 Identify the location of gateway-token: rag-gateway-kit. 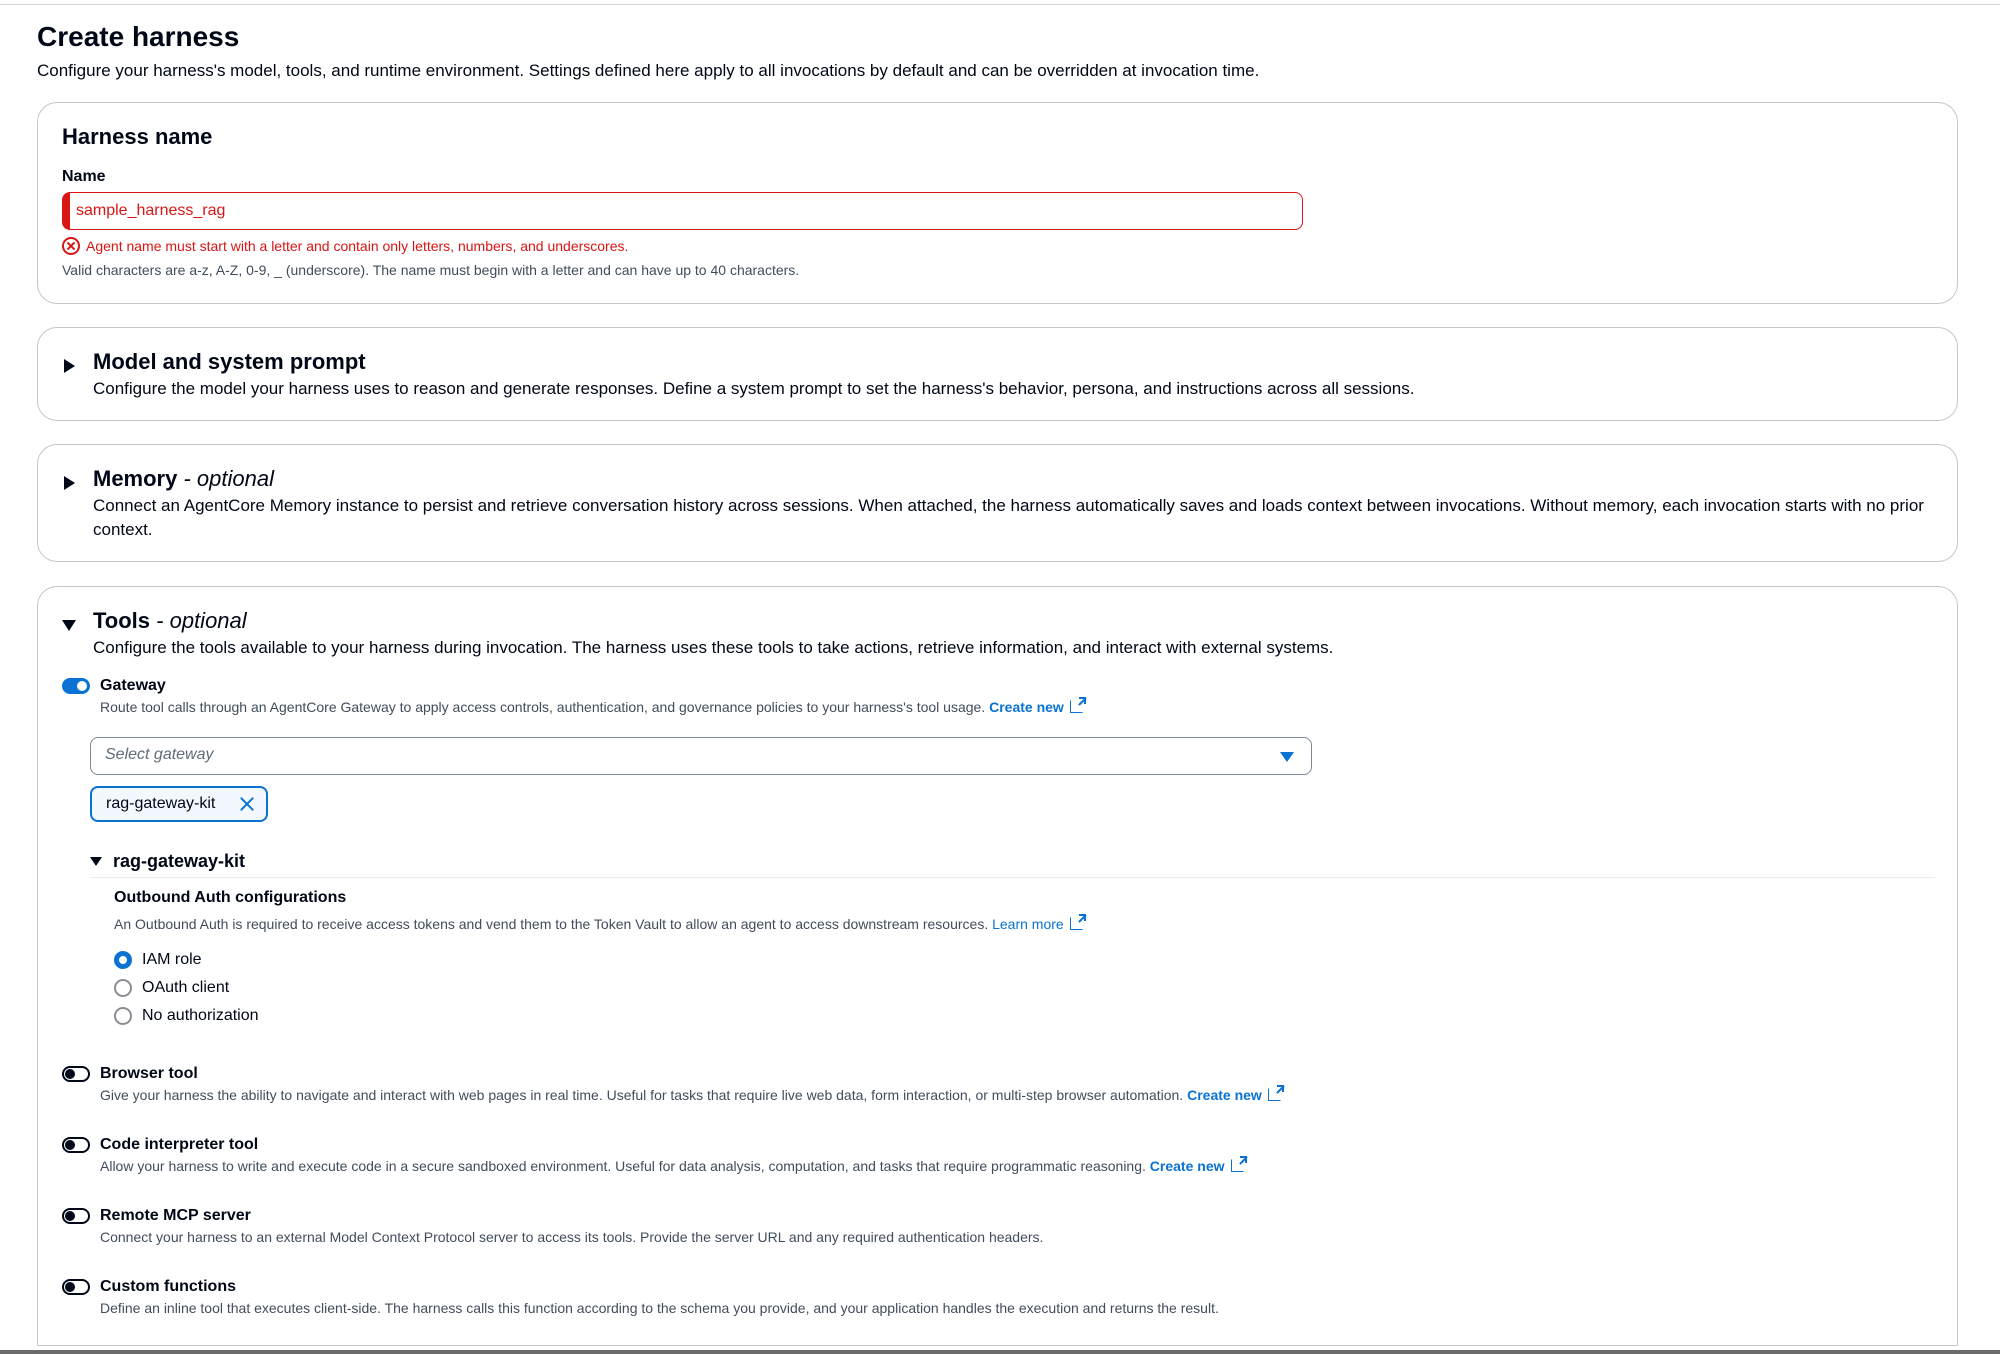
(179, 804).